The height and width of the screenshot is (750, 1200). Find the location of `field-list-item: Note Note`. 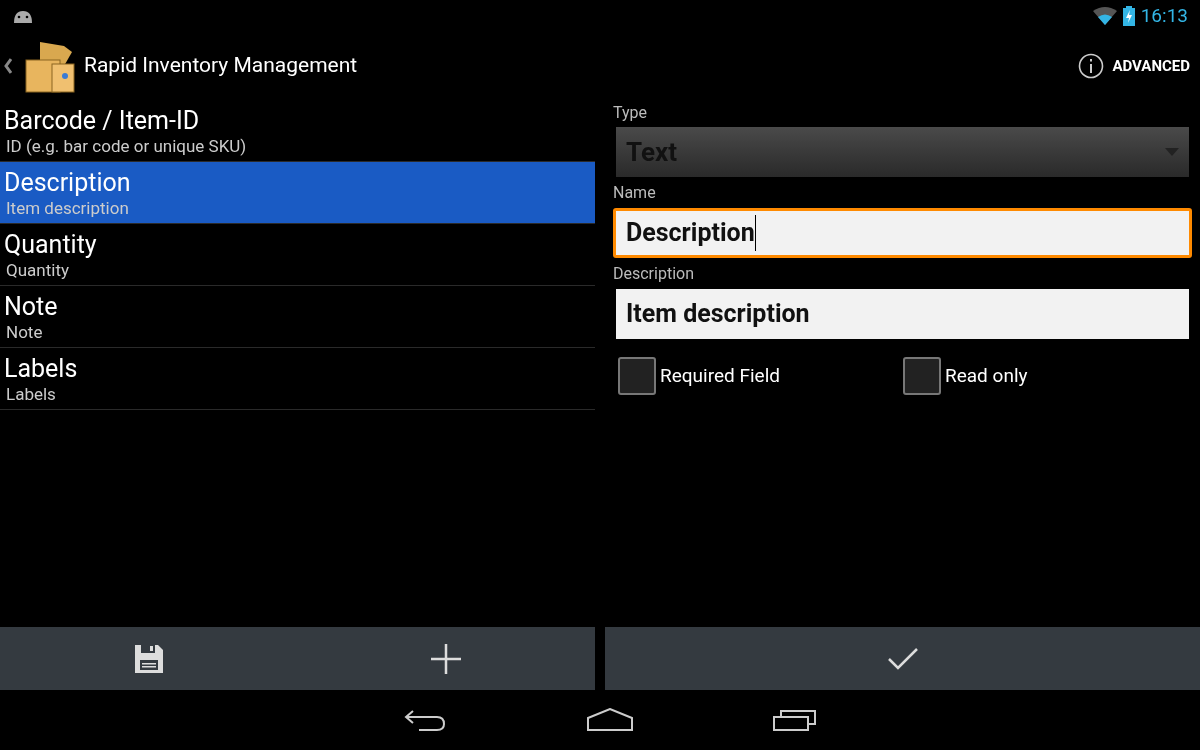

field-list-item: Note Note is located at coordinates (297, 317).